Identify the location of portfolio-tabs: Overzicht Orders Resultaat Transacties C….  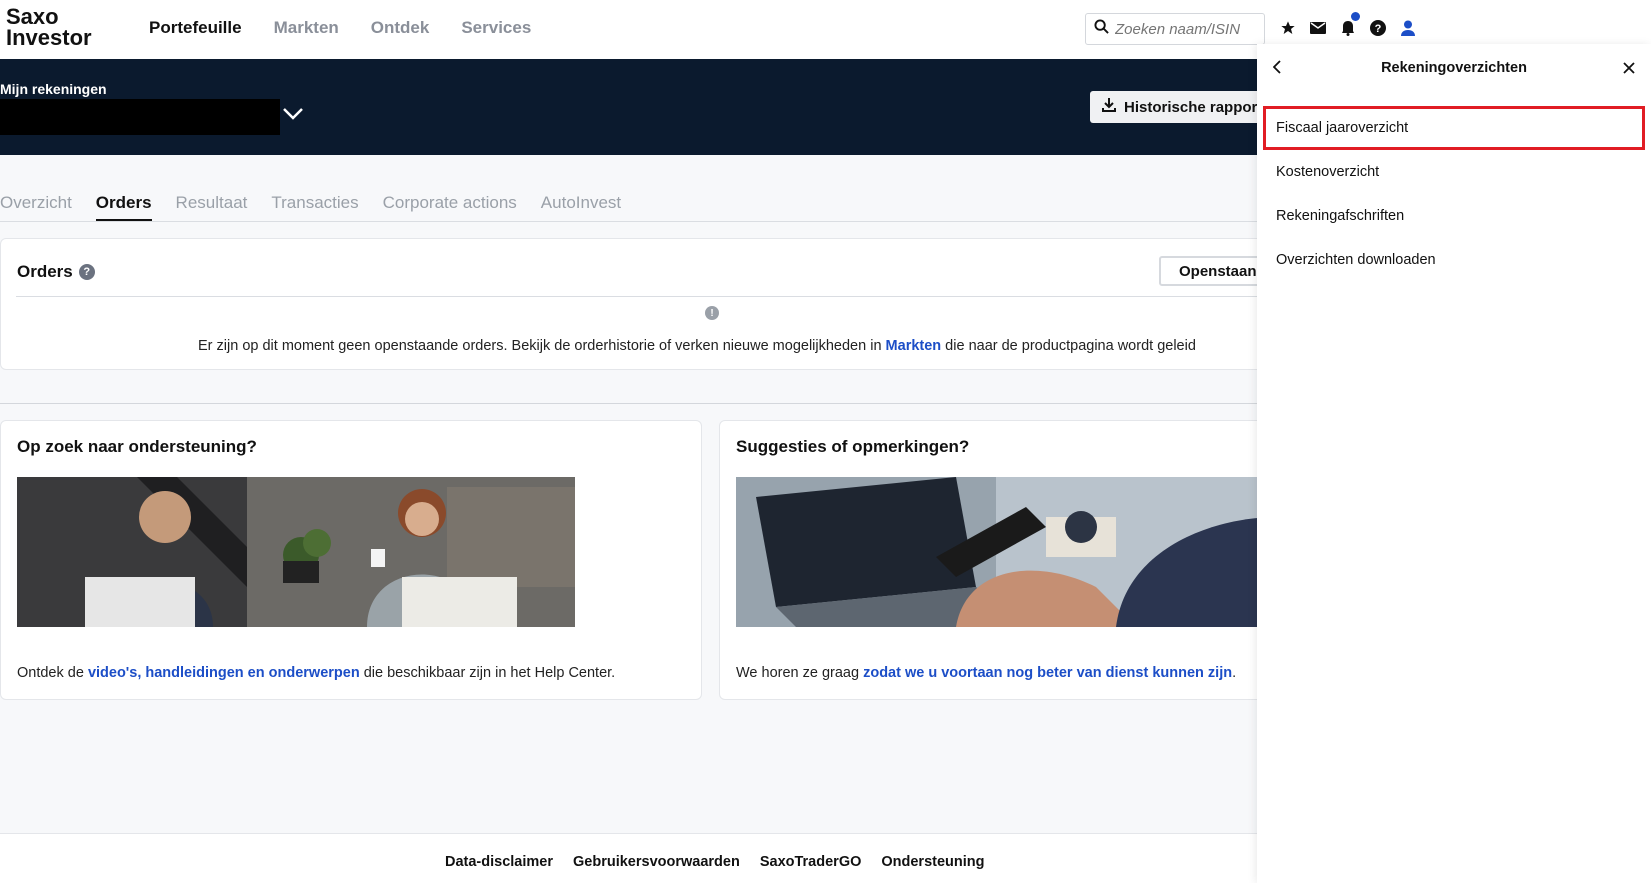
(310, 207).